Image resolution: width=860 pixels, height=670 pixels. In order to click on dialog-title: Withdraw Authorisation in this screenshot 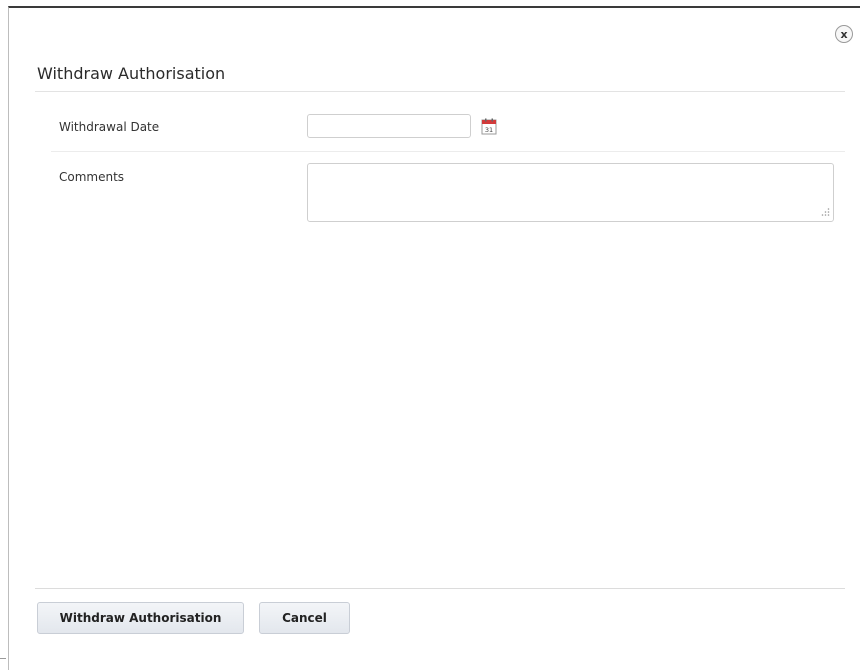, I will do `click(131, 73)`.